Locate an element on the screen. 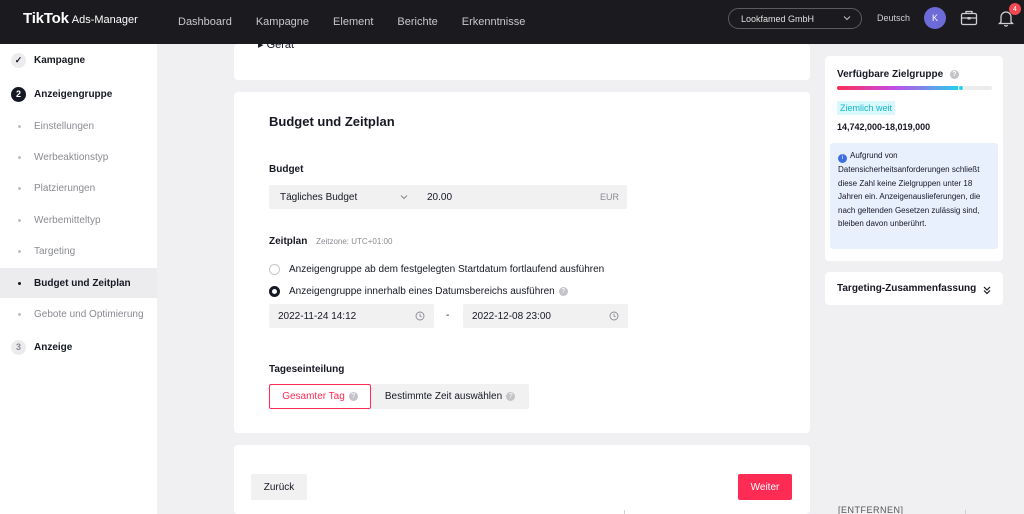  audience-meter-fill is located at coordinates (899, 88).